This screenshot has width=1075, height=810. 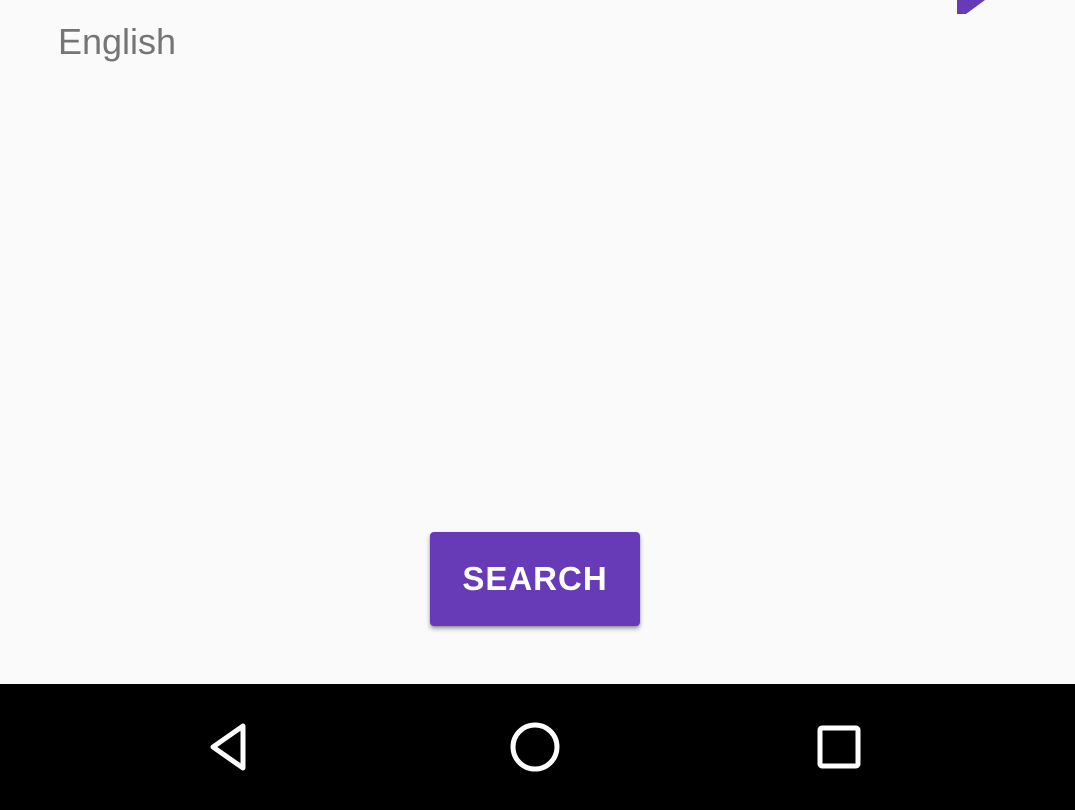 What do you see at coordinates (535, 579) in the screenshot?
I see `search-button: SEARCH` at bounding box center [535, 579].